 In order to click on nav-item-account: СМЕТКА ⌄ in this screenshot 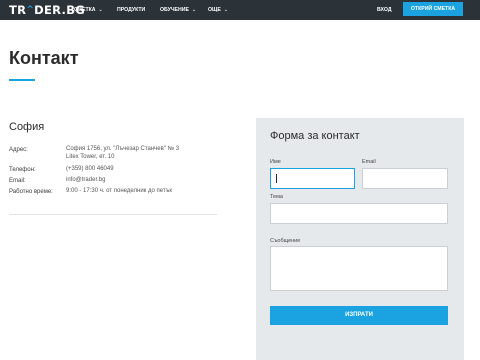, I will do `click(88, 10)`.